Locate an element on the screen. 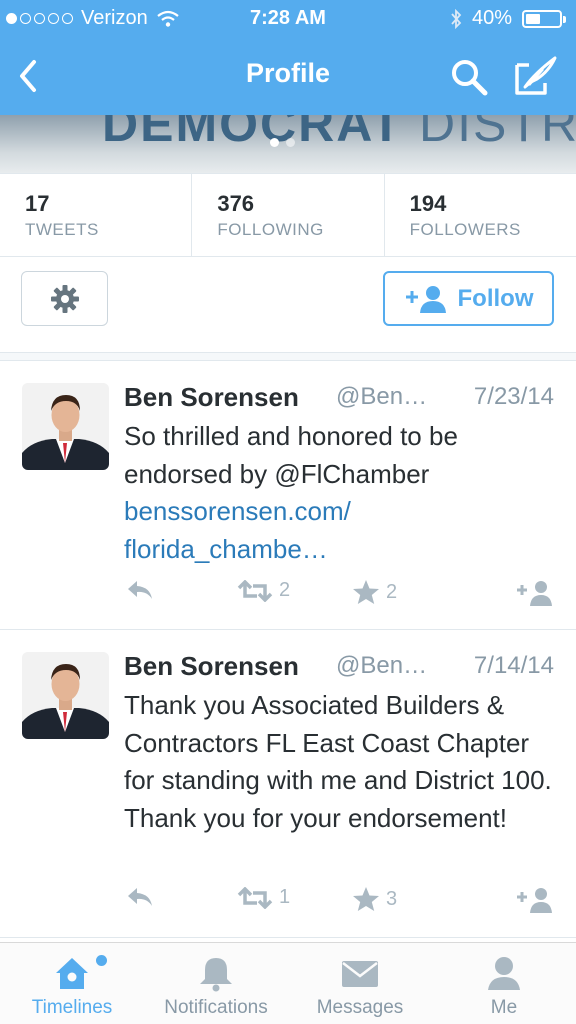 This screenshot has height=1024, width=576. gear-icon is located at coordinates (64, 298).